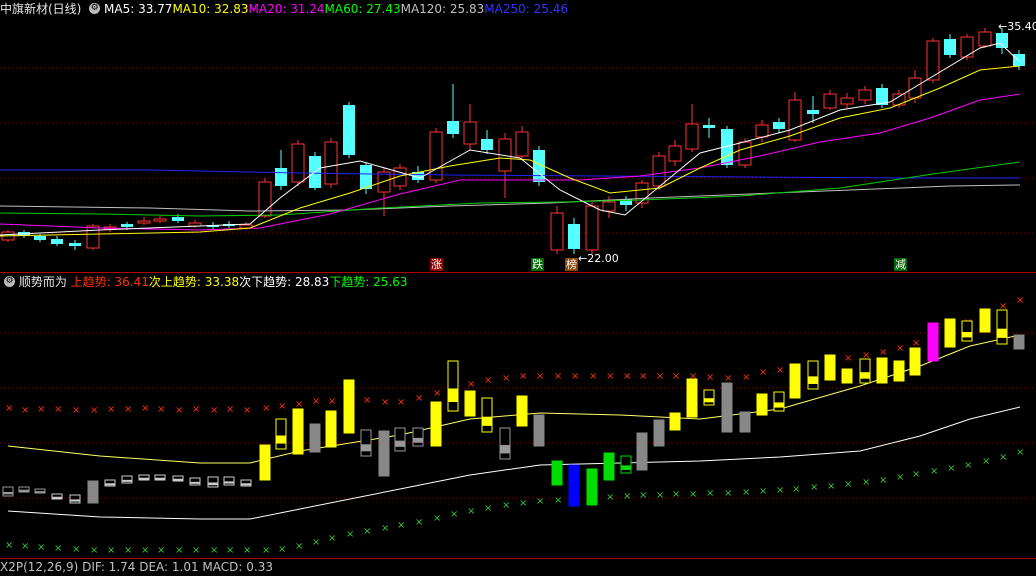 Image resolution: width=1036 pixels, height=576 pixels. I want to click on ma-legend-item: MA20: 31.24, so click(286, 9).